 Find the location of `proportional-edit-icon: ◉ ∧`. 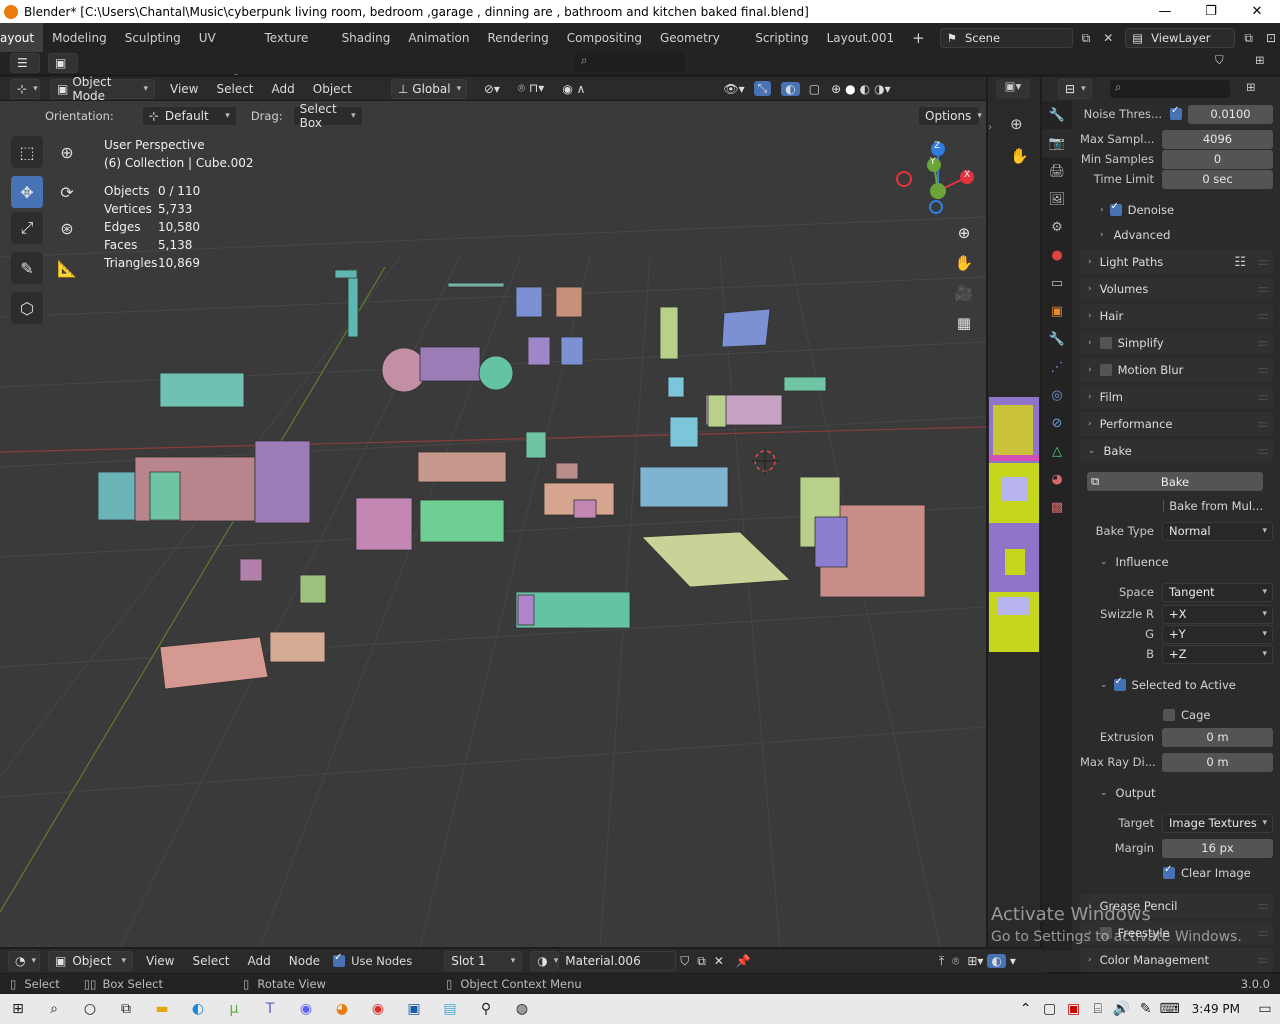

proportional-edit-icon: ◉ ∧ is located at coordinates (573, 89).